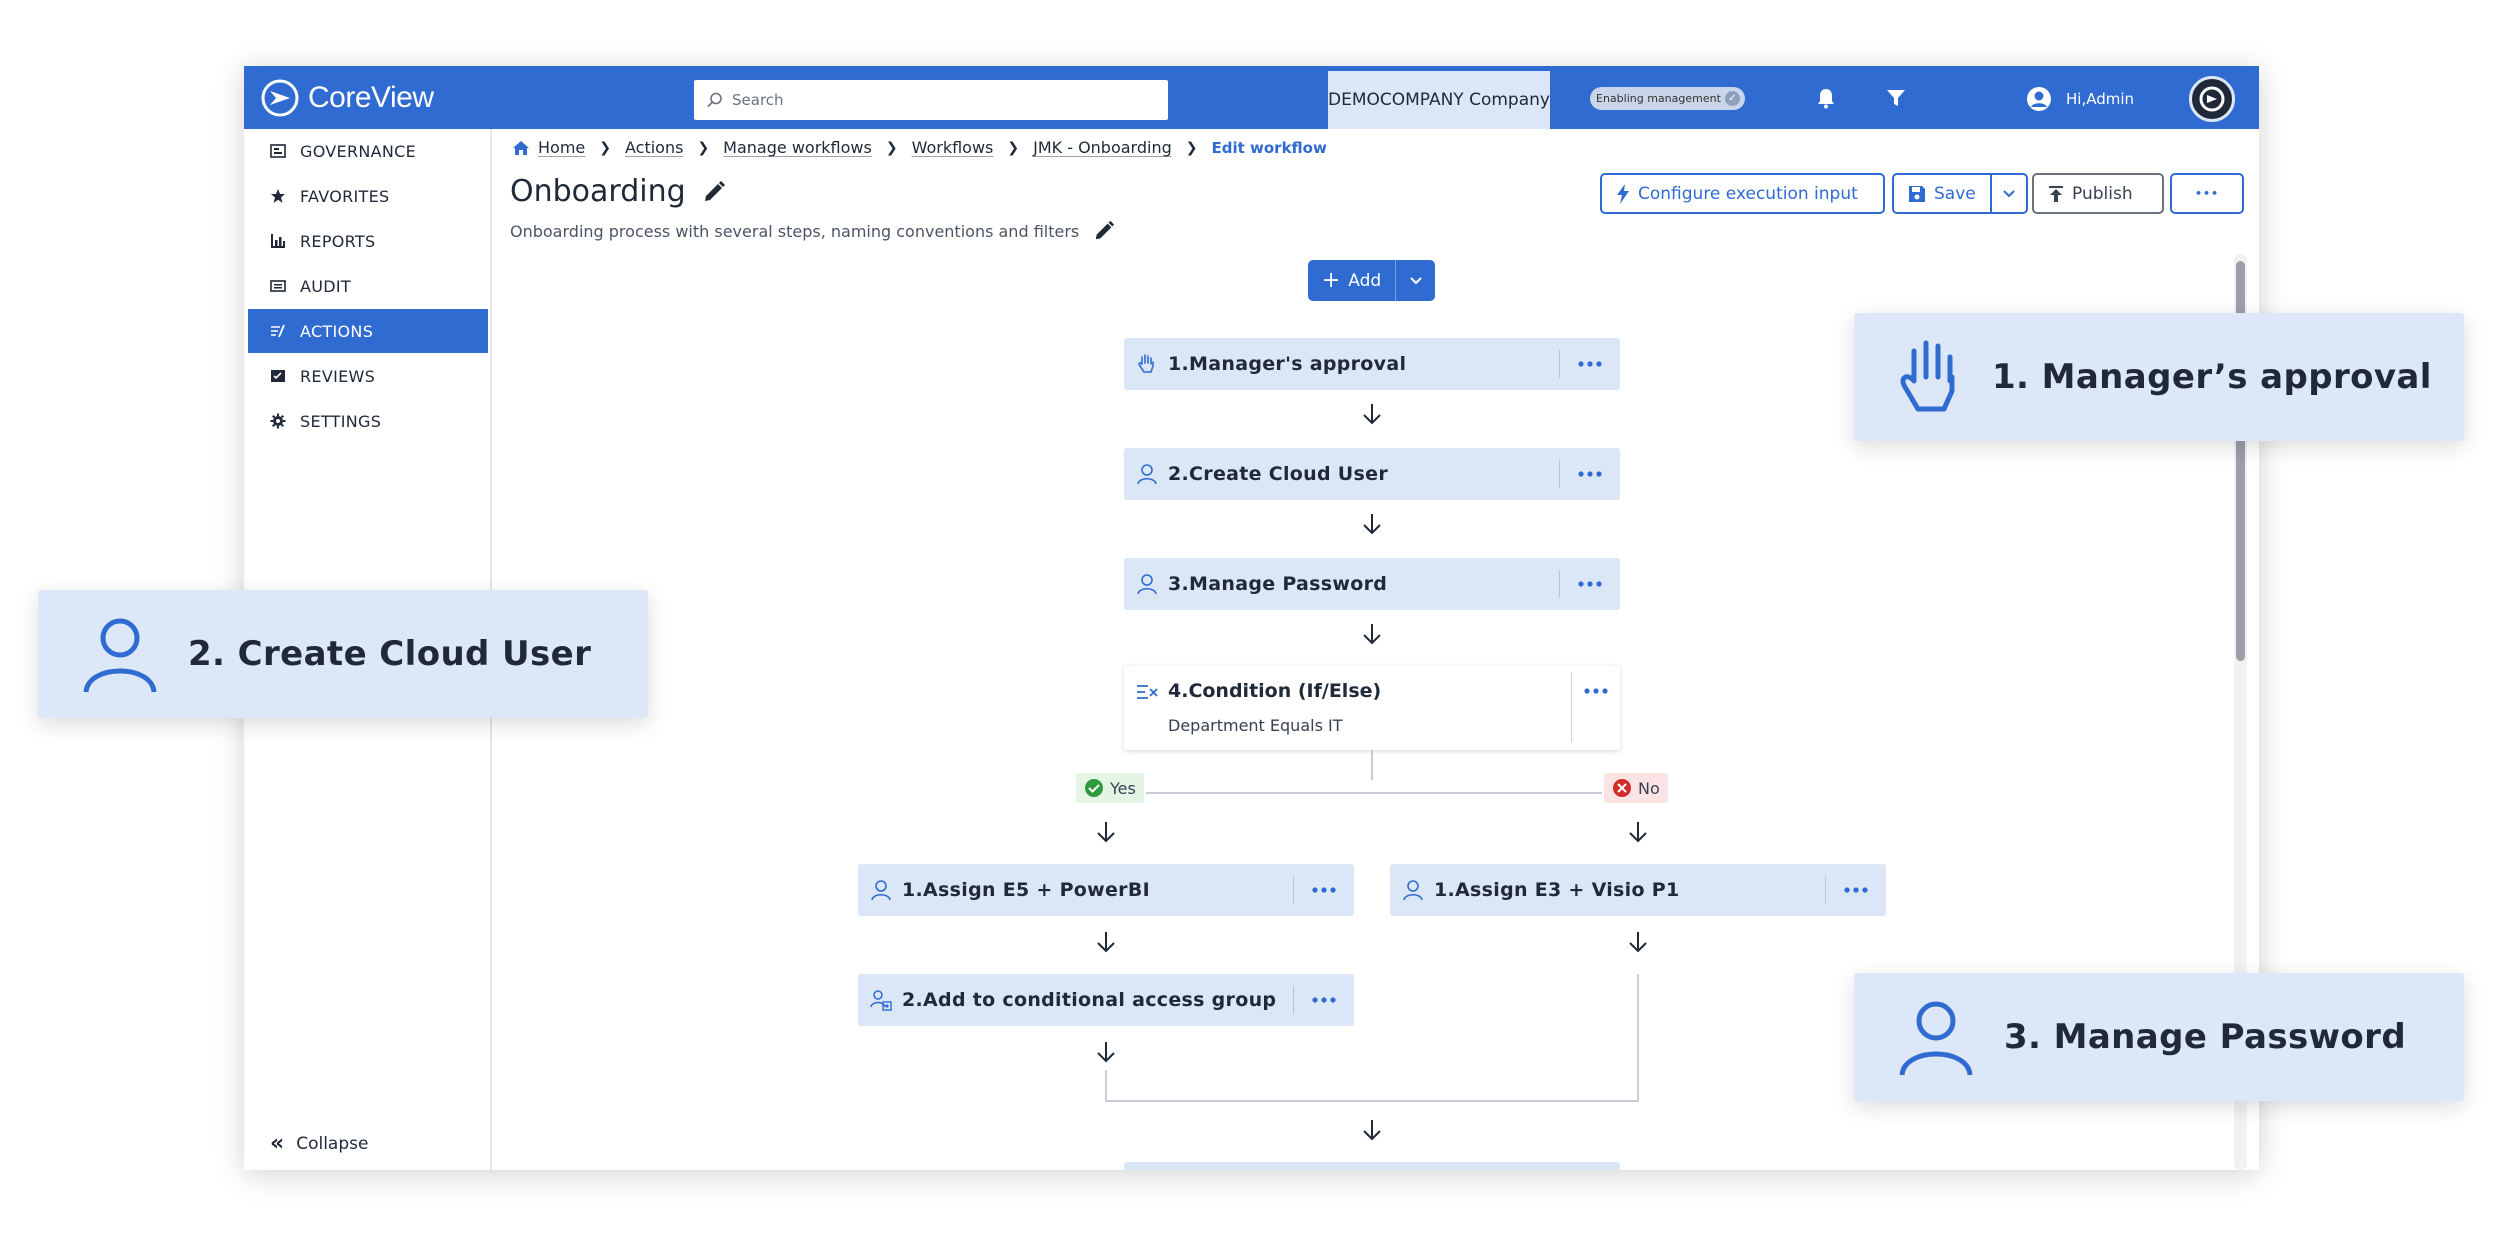 The width and height of the screenshot is (2502, 1236). I want to click on flow-step-manage-password: 3.Manage Password, so click(1372, 584).